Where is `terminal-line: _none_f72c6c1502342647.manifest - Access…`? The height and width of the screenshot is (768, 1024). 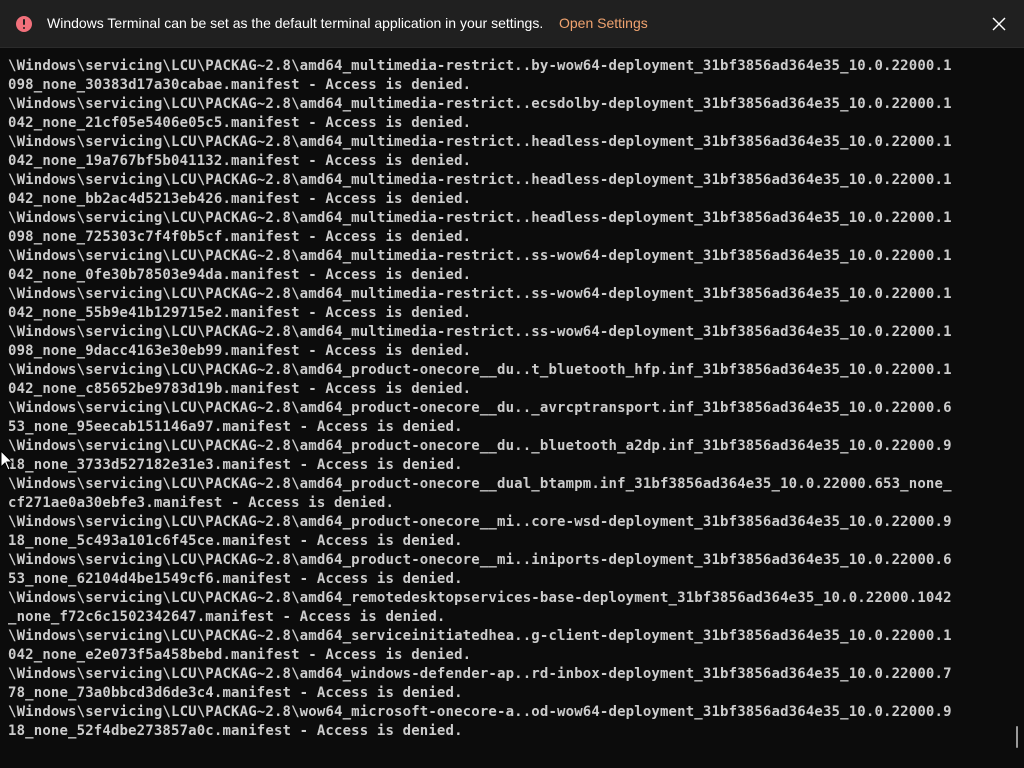
terminal-line: _none_f72c6c1502342647.manifest - Access… is located at coordinates (227, 617).